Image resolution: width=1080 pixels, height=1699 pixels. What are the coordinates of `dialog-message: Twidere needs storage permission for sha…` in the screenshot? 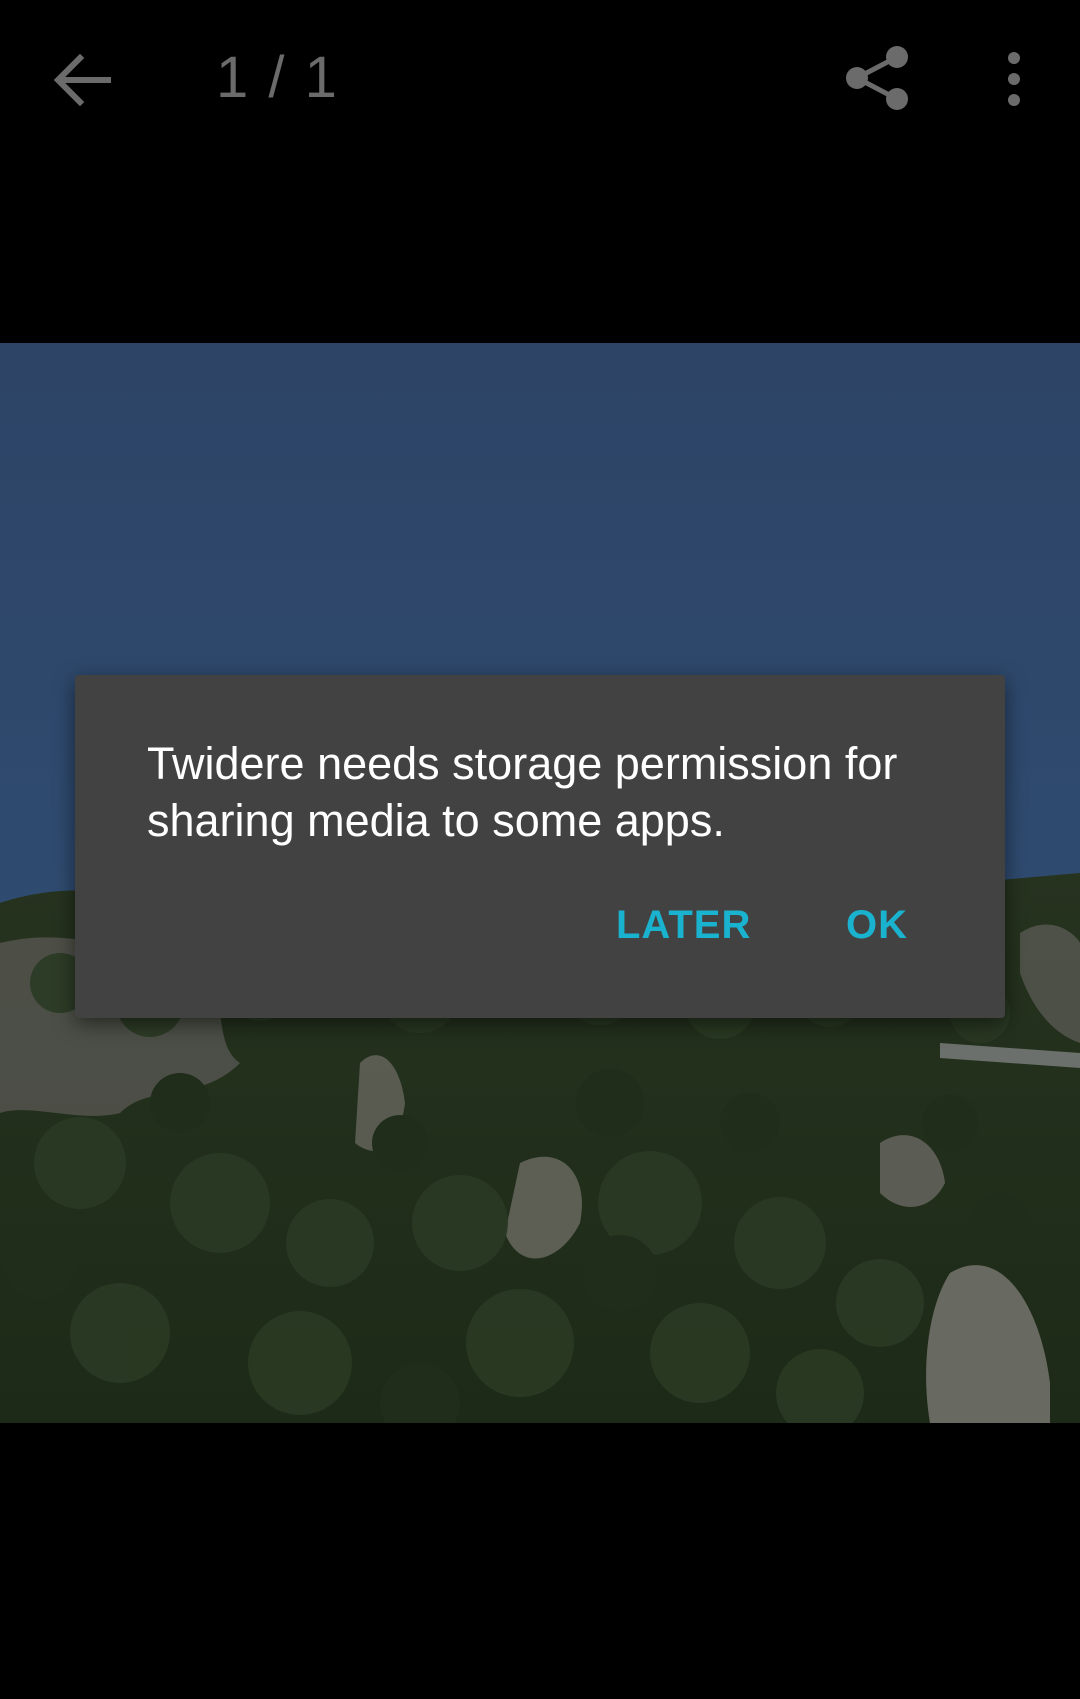 It's located at (522, 792).